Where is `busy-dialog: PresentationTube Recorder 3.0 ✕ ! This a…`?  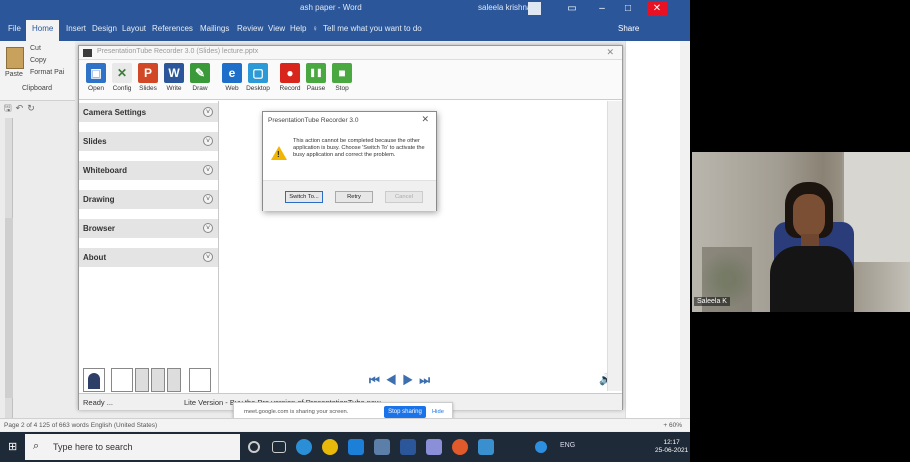
busy-dialog: PresentationTube Recorder 3.0 ✕ ! This a… is located at coordinates (349, 161).